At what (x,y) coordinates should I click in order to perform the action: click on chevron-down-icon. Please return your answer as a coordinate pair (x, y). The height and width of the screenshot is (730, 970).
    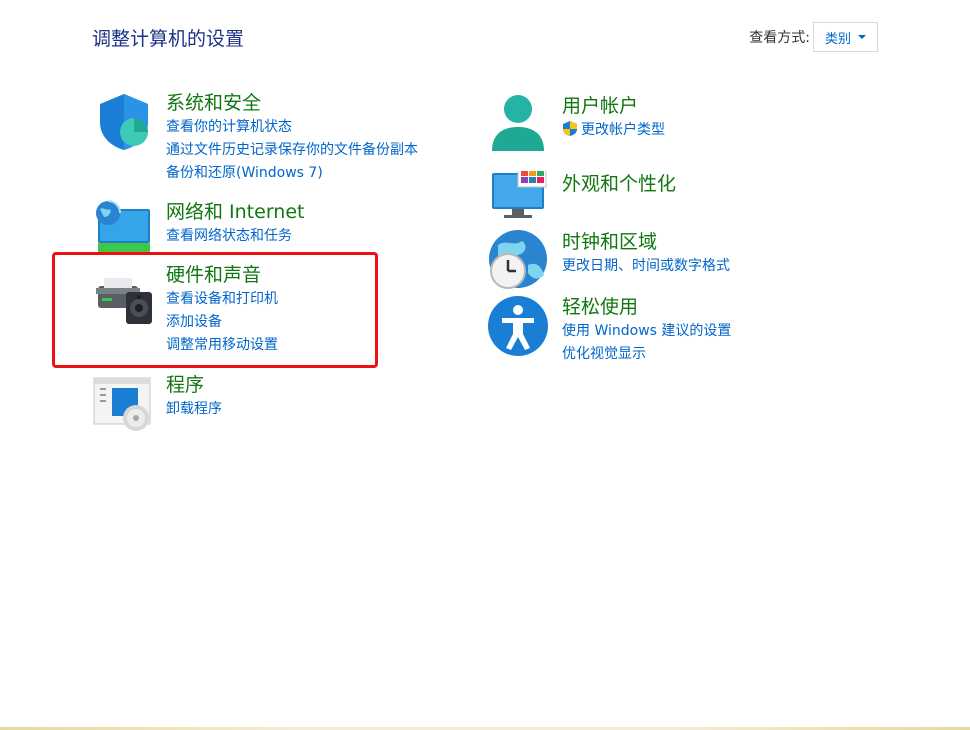
    Looking at the image, I should click on (862, 37).